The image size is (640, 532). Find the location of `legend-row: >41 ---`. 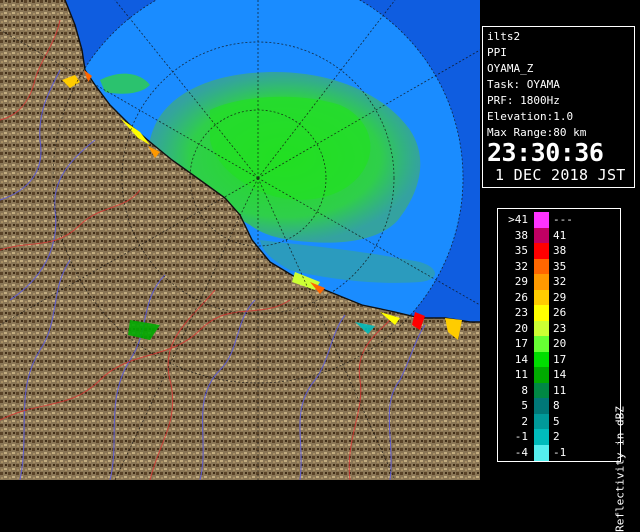

legend-row: >41 --- is located at coordinates (560, 220).